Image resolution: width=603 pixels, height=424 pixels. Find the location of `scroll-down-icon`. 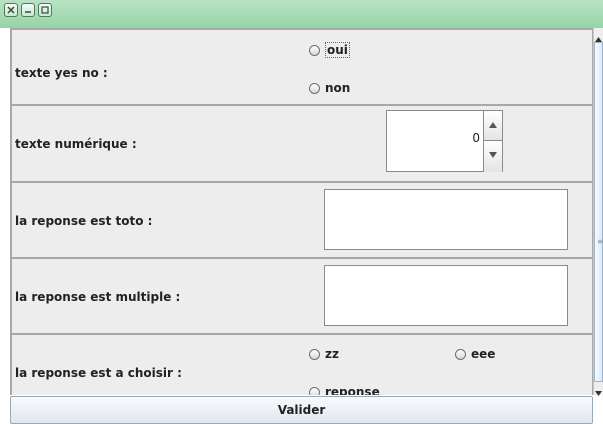

scroll-down-icon is located at coordinates (598, 392).